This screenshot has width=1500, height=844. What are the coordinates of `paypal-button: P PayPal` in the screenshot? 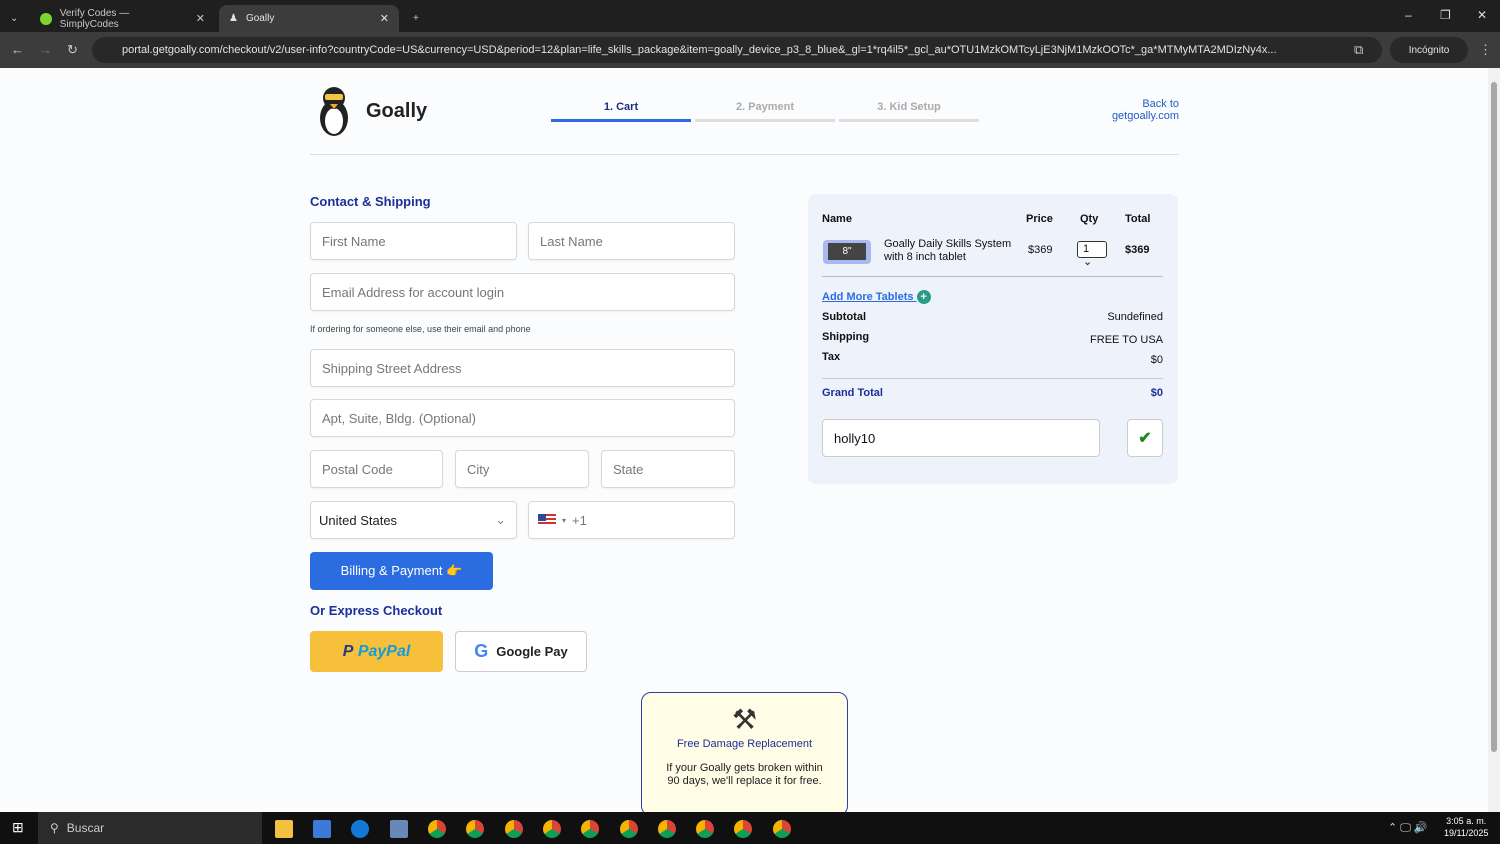 It's located at (376, 651).